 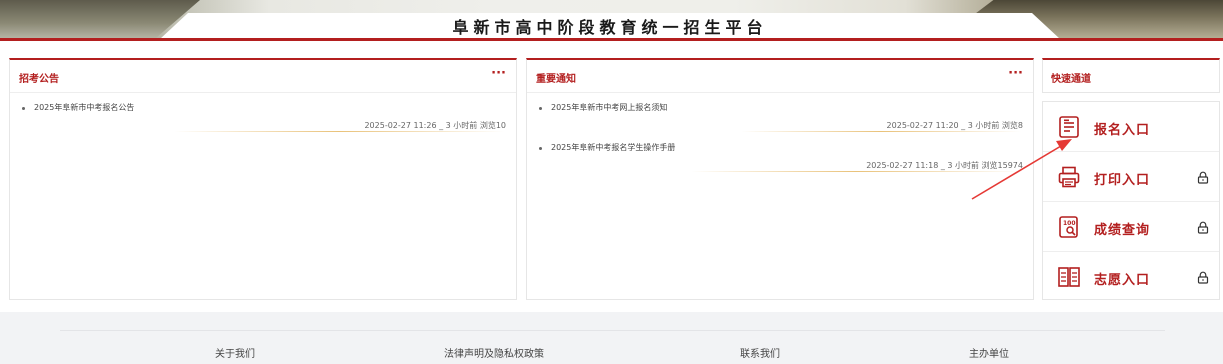 I want to click on svg-text: 100, so click(x=1069, y=223).